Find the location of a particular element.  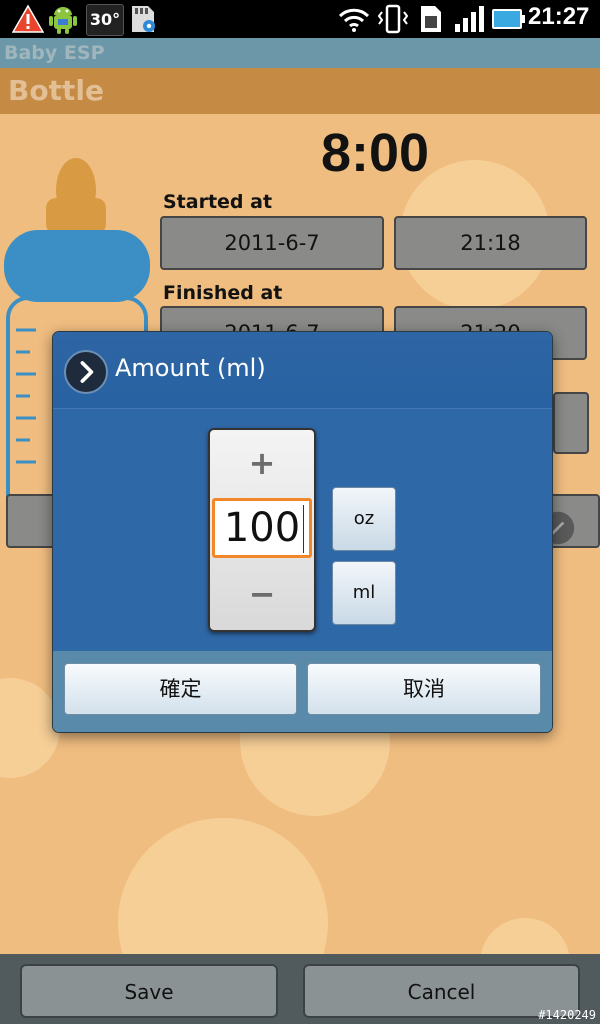

warning-icon is located at coordinates (28, 18).